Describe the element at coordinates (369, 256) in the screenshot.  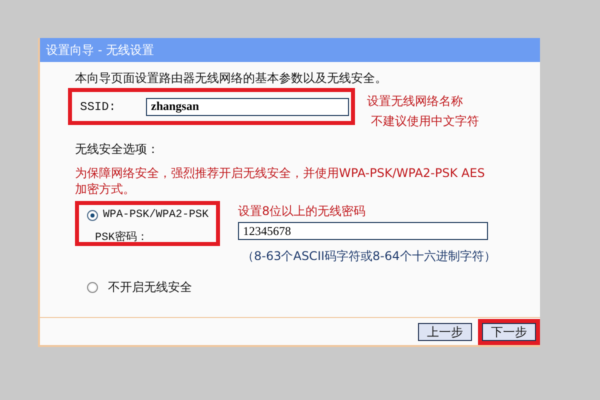
I see `password-hint: （8-63个ASCII码字符或8-64个十六进制字符）` at that location.